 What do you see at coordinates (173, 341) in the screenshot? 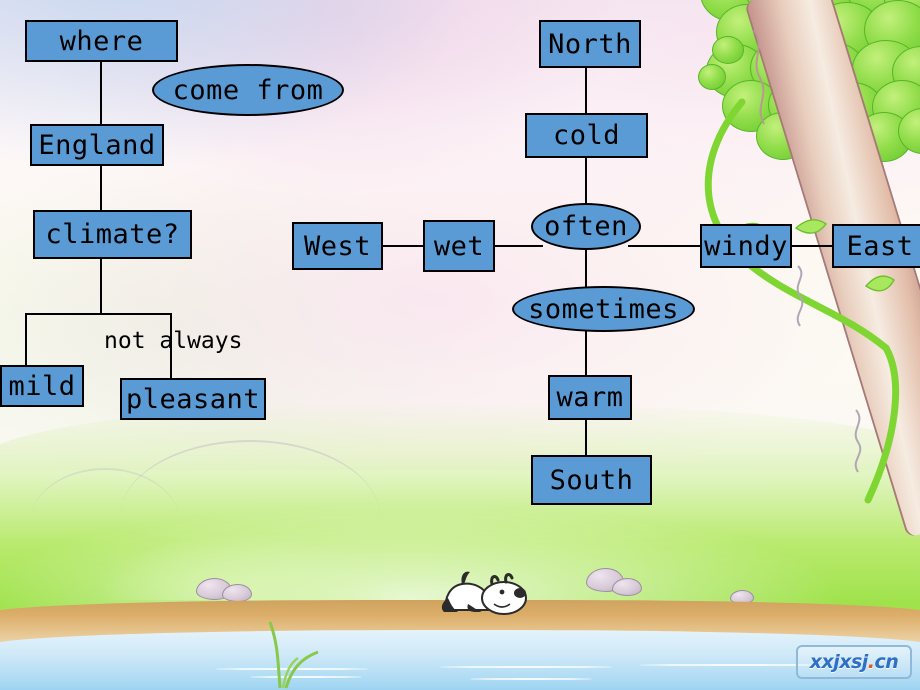
I see `label-not-always: not always` at bounding box center [173, 341].